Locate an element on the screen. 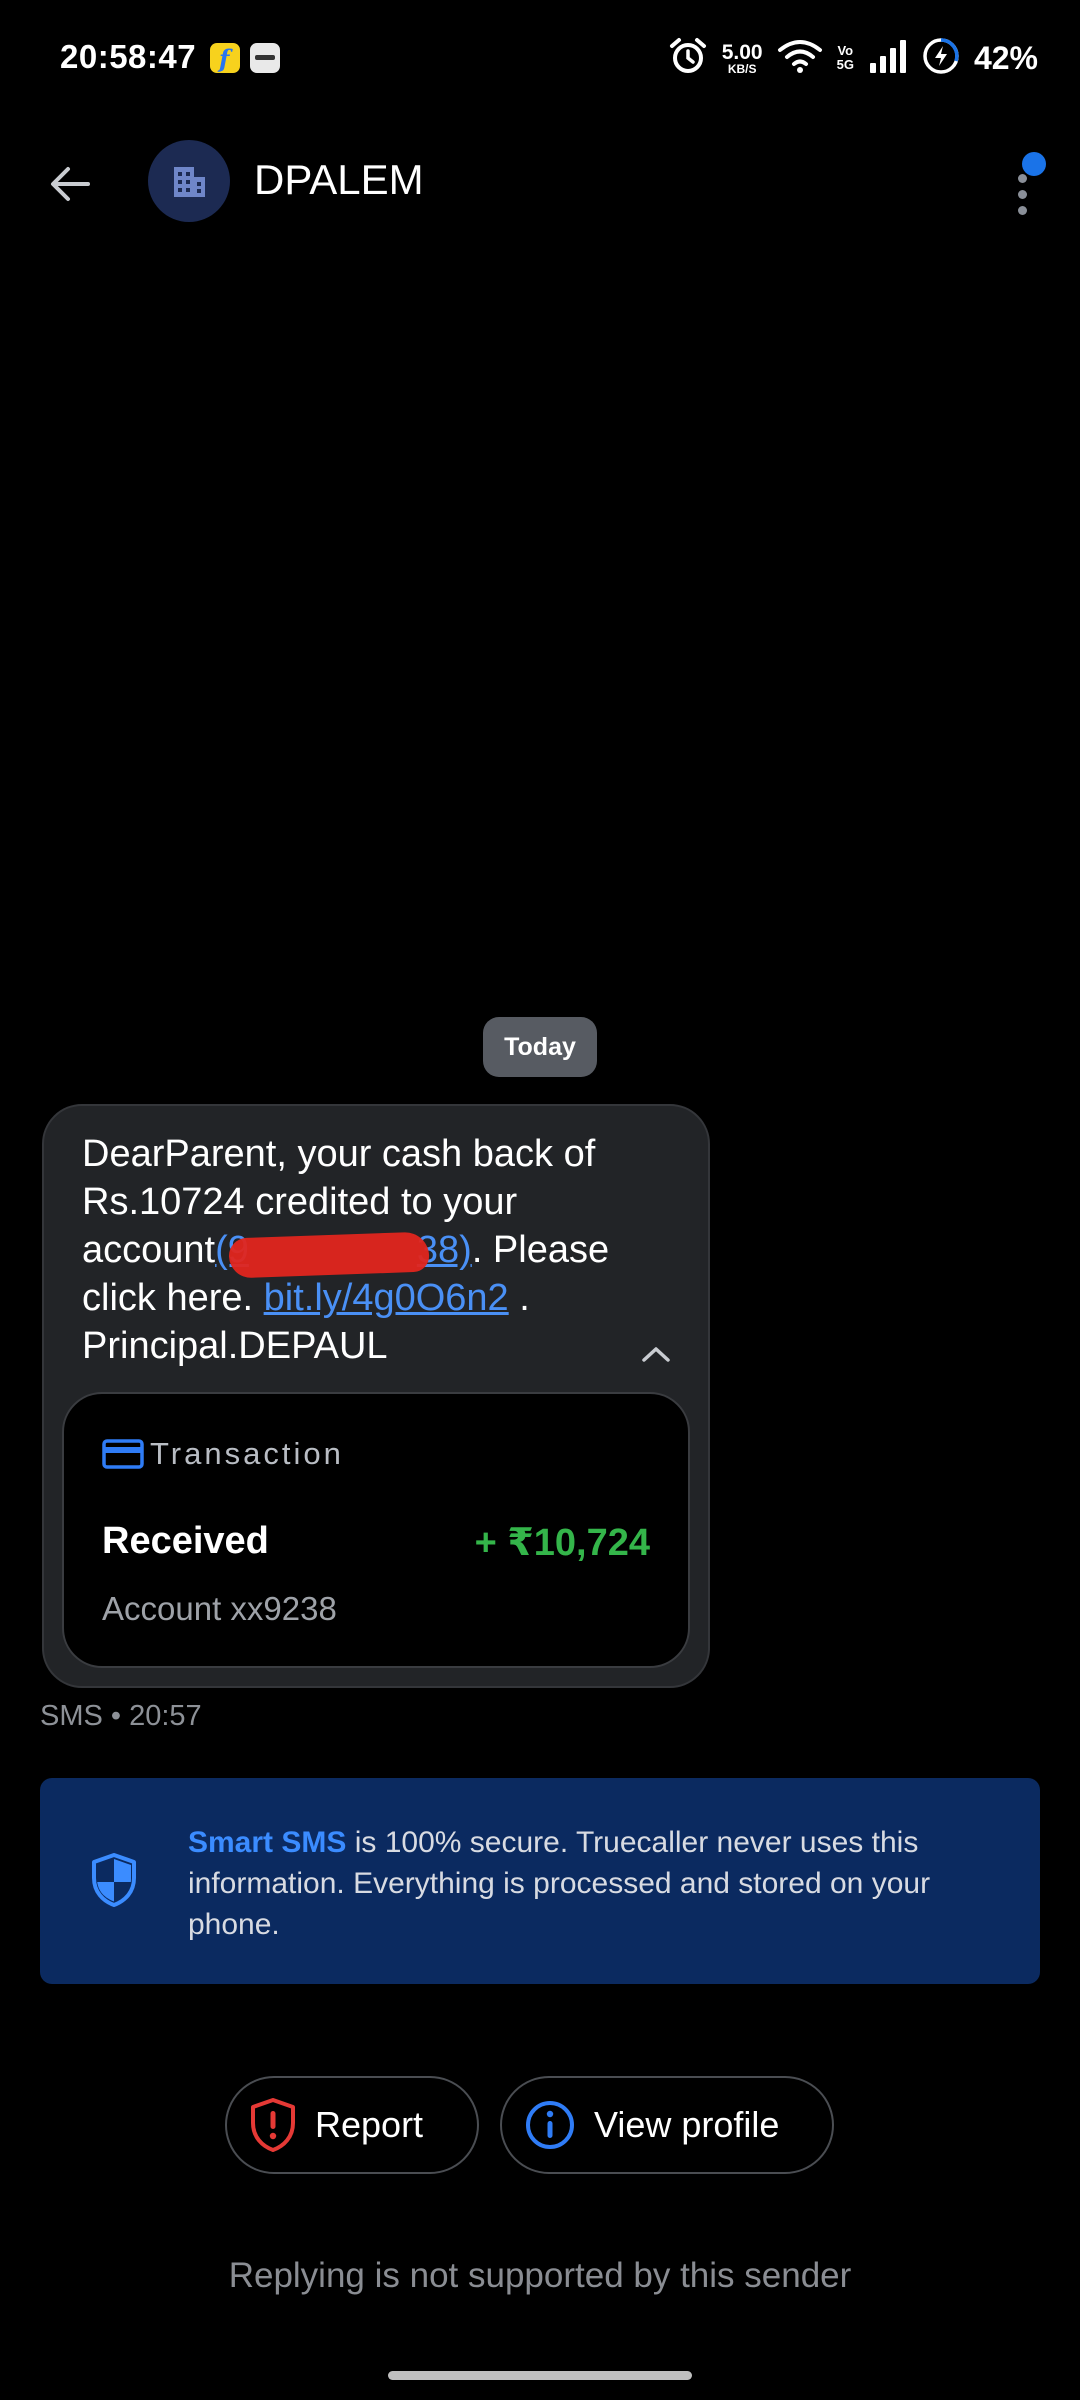 The height and width of the screenshot is (2400, 1080). net-speed: 5.00 KB/S is located at coordinates (742, 58).